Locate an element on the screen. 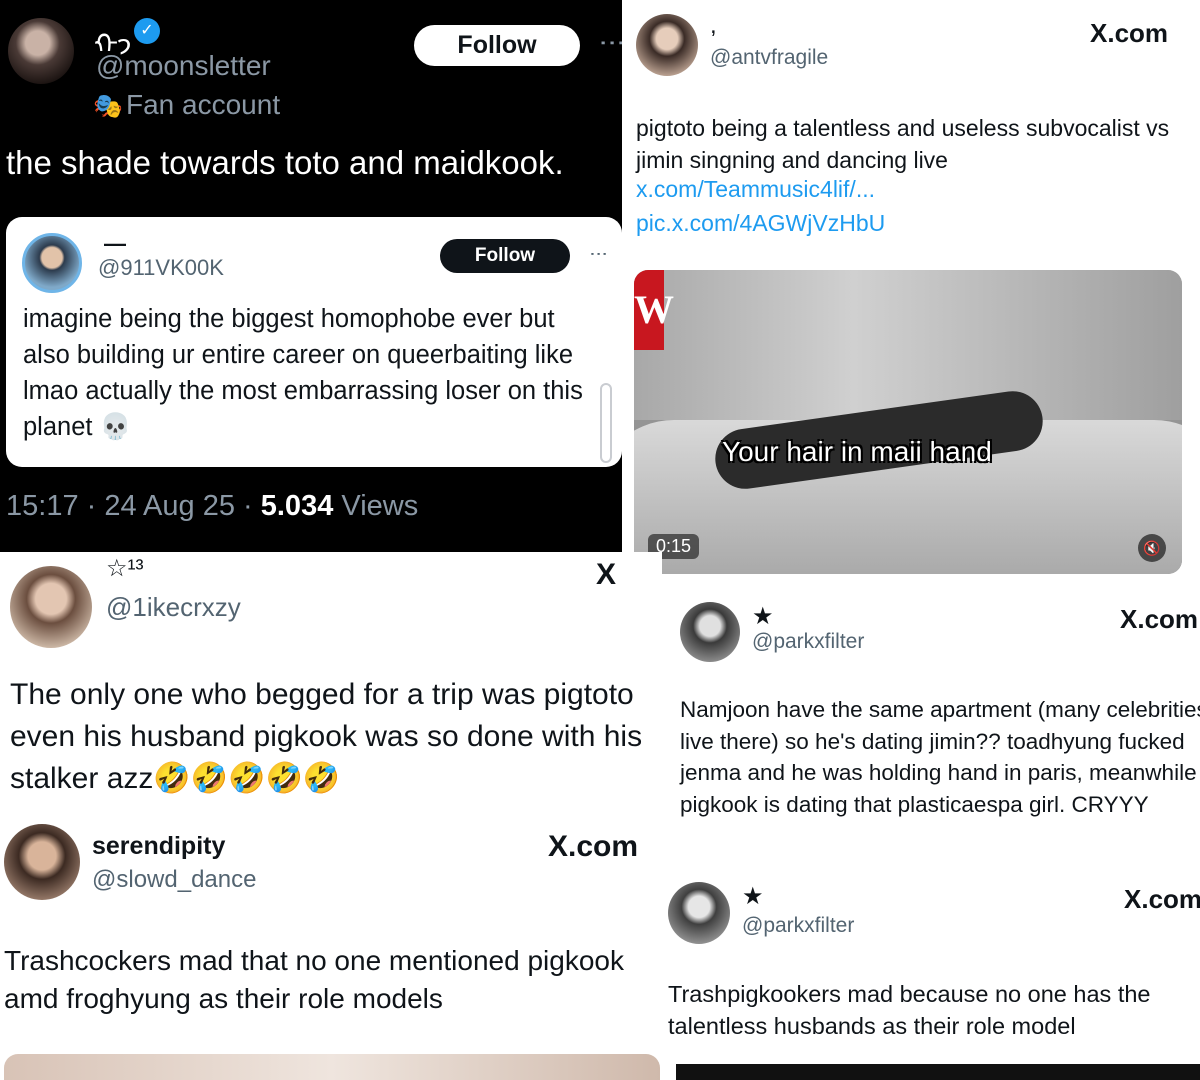 The height and width of the screenshot is (1080, 1200). fan-account-icon: 🎭 is located at coordinates (108, 106).